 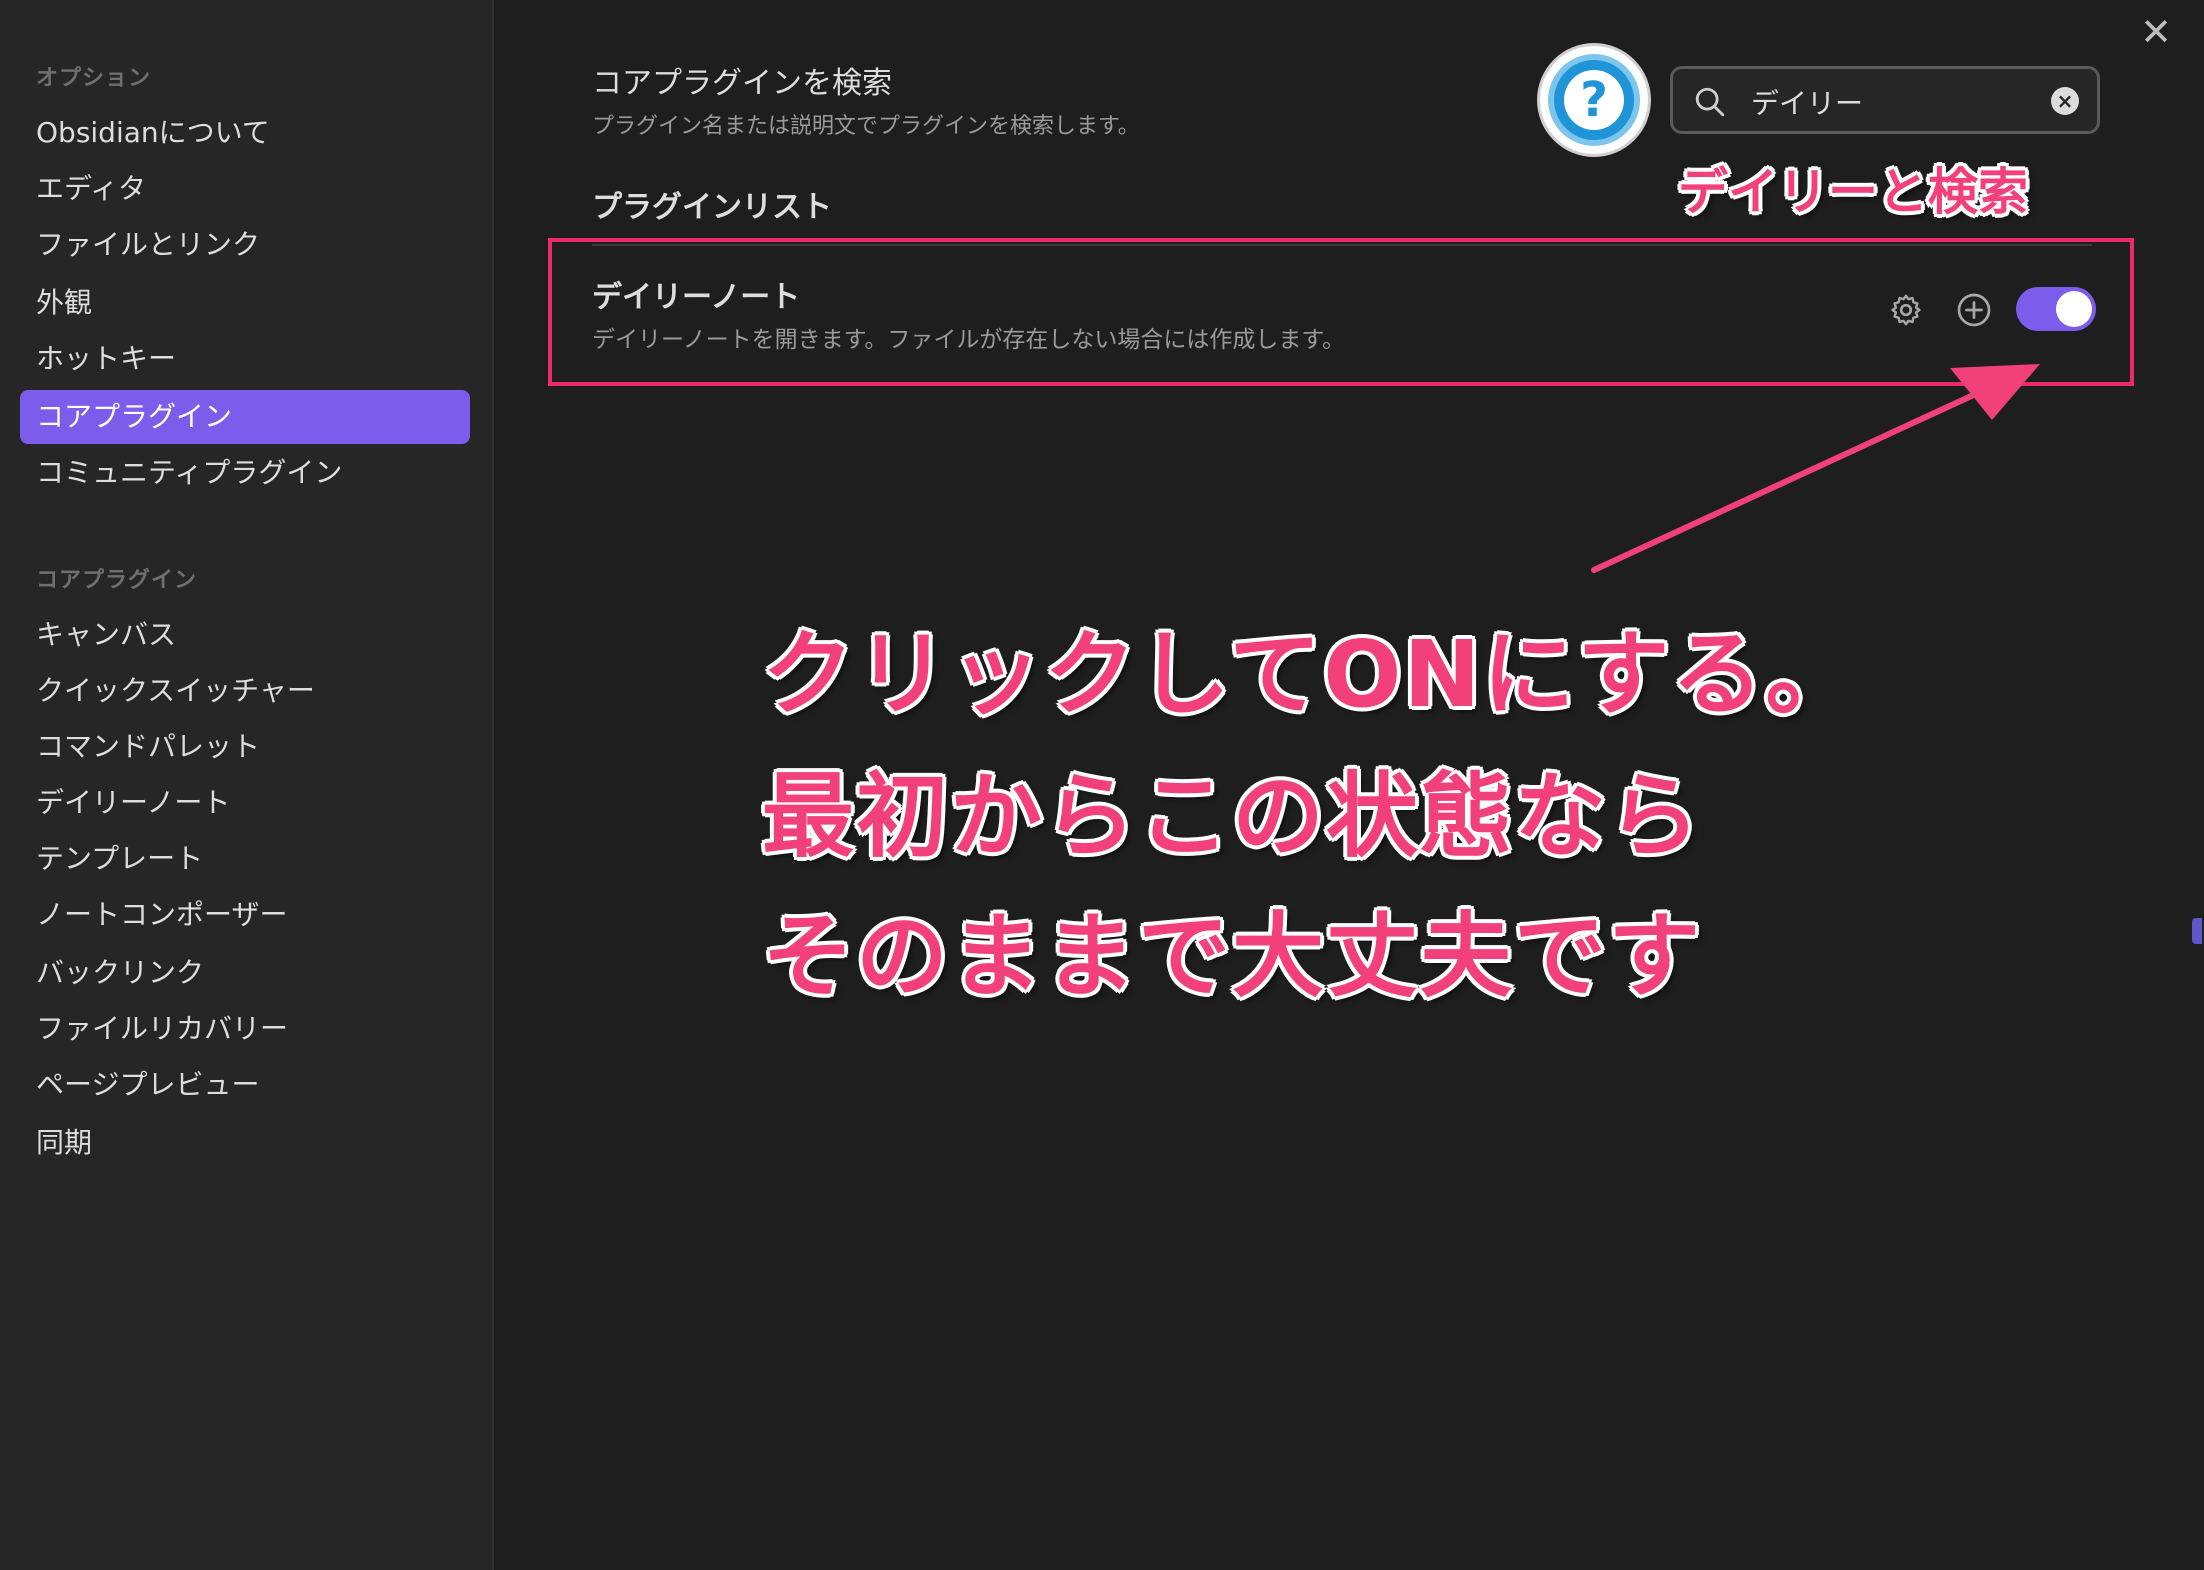 What do you see at coordinates (866, 126) in the screenshot?
I see `search-section-description: プラグイン名または説明文でプラグインを検索します。` at bounding box center [866, 126].